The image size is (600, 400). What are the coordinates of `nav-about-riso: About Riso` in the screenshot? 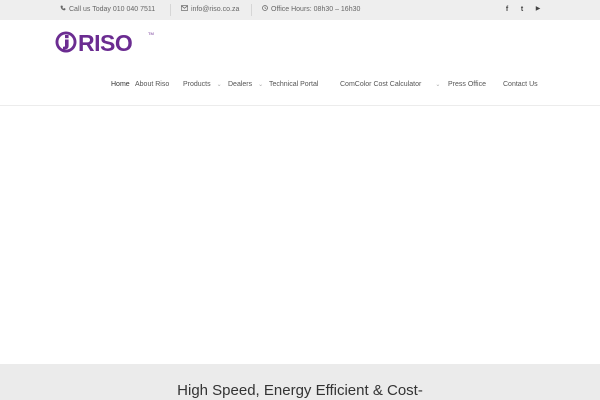 It's located at (152, 85).